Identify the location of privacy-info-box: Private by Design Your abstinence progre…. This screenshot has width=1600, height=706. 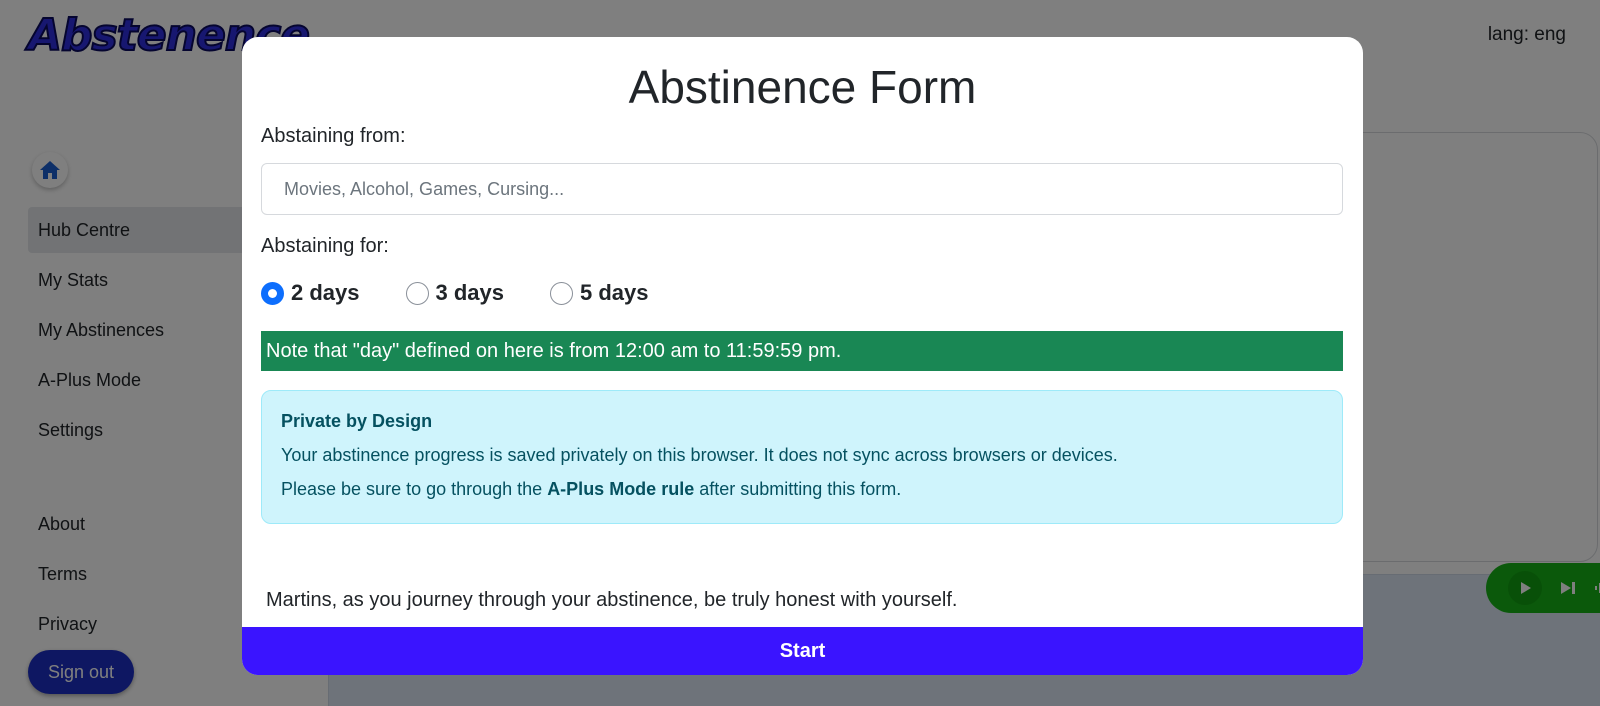
(802, 457).